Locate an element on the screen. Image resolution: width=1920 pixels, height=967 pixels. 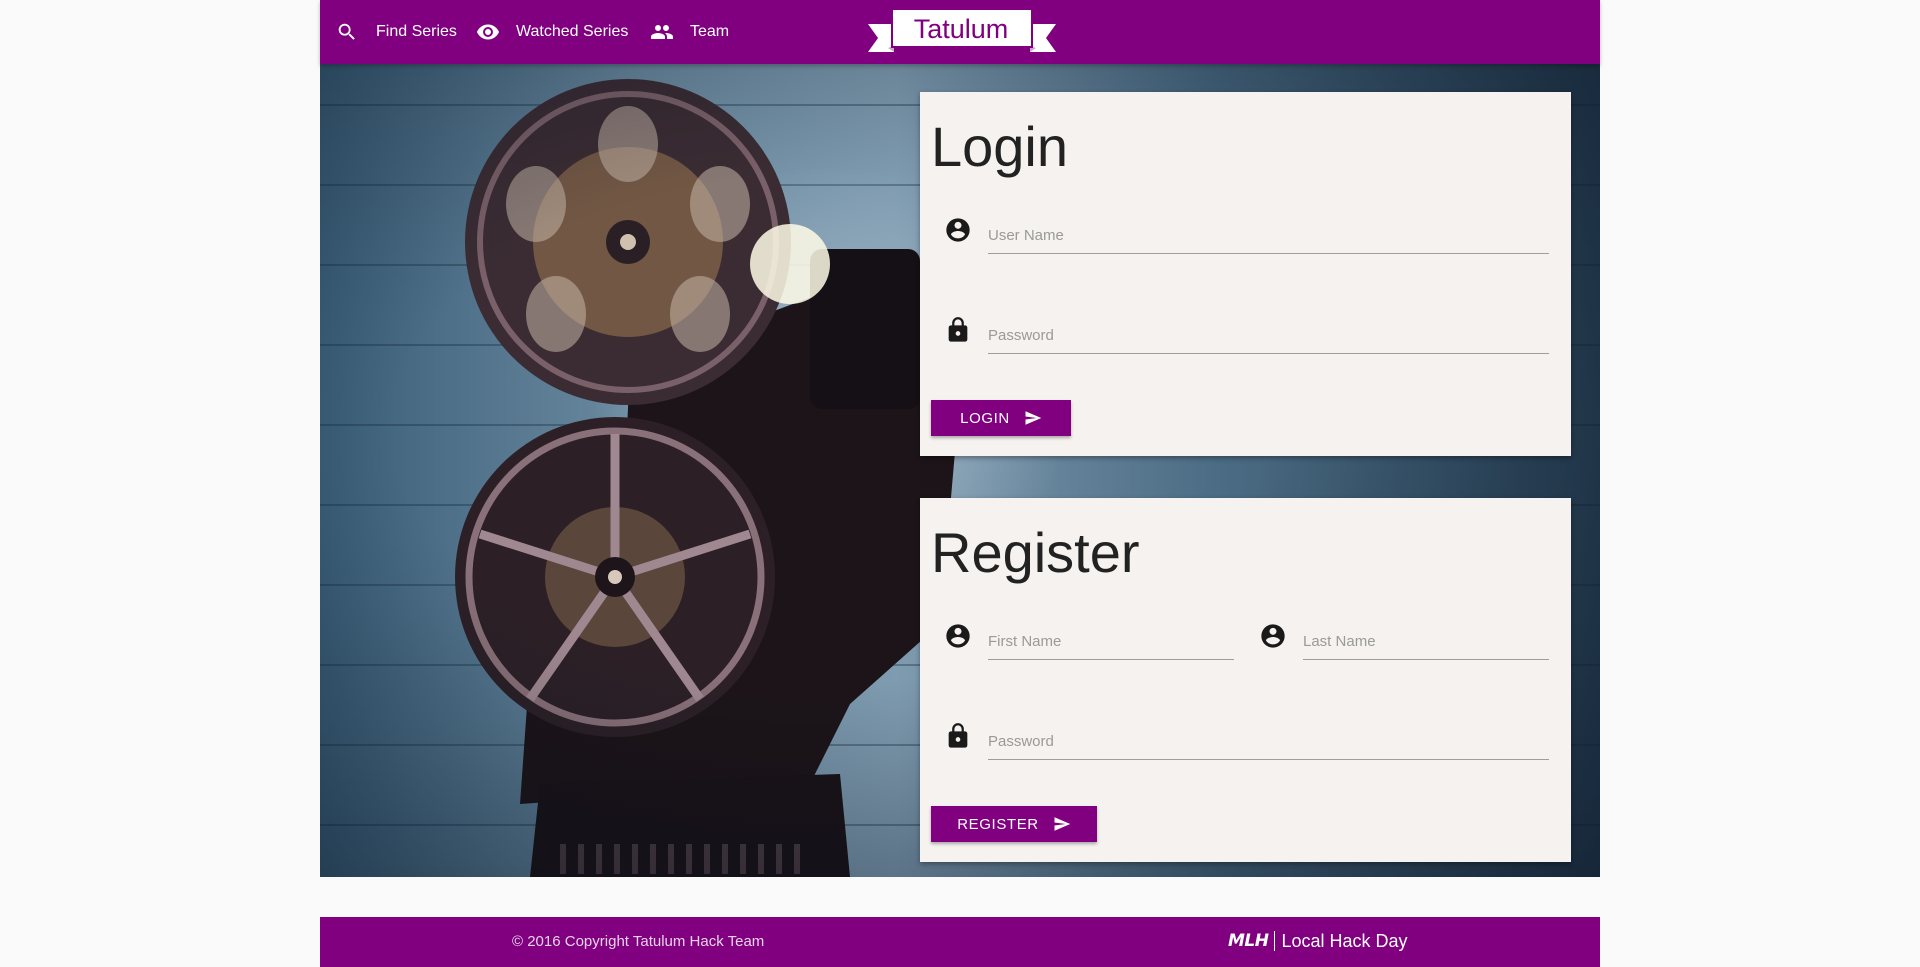
mlh-event-name: Local Hack Day is located at coordinates (1344, 940).